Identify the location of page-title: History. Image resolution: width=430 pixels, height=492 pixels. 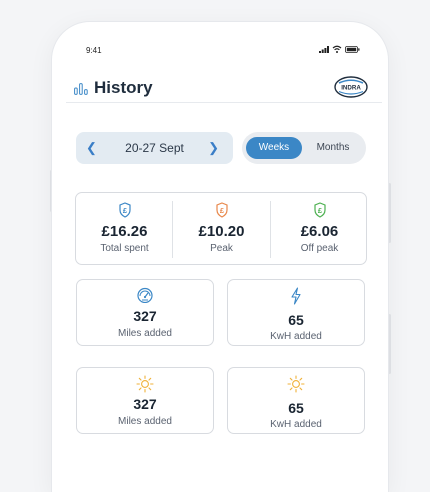
(123, 87).